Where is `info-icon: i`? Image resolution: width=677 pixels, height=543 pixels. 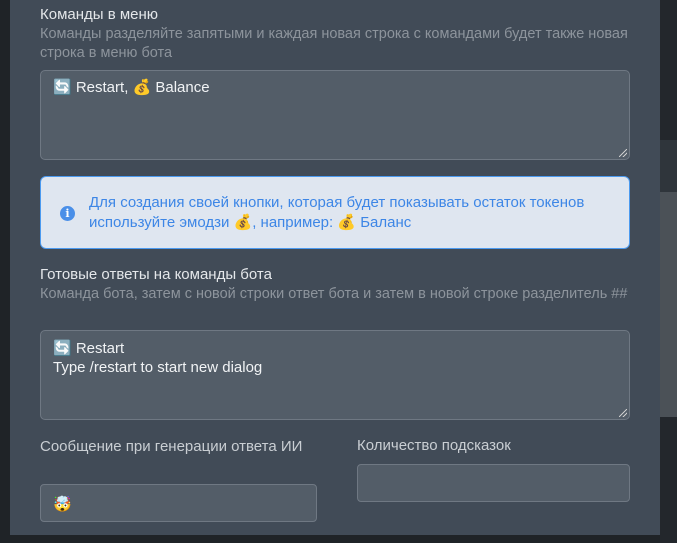
info-icon: i is located at coordinates (67, 213).